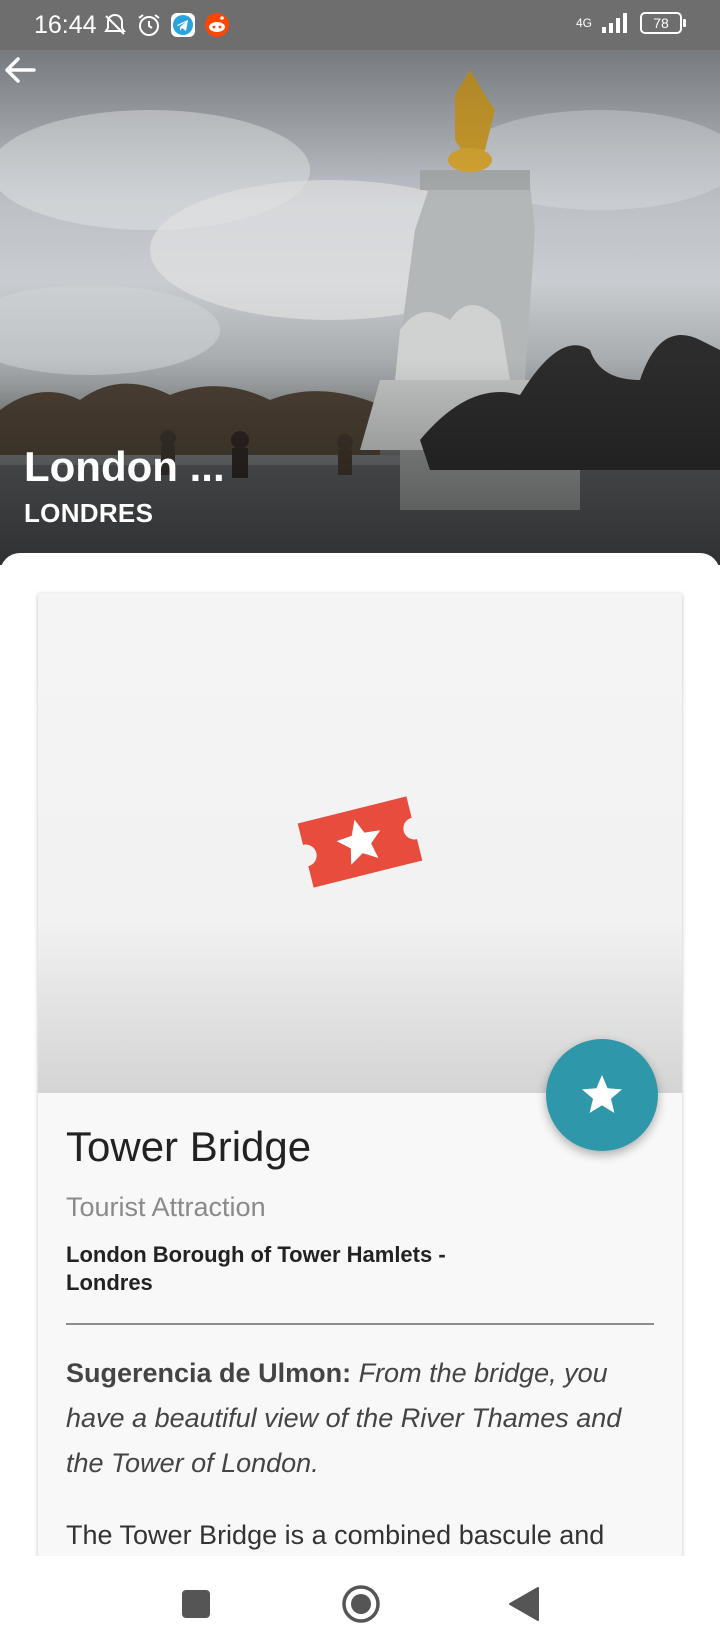  Describe the element at coordinates (360, 25) in the screenshot. I see `status-bar: 16:44 4G 78` at that location.